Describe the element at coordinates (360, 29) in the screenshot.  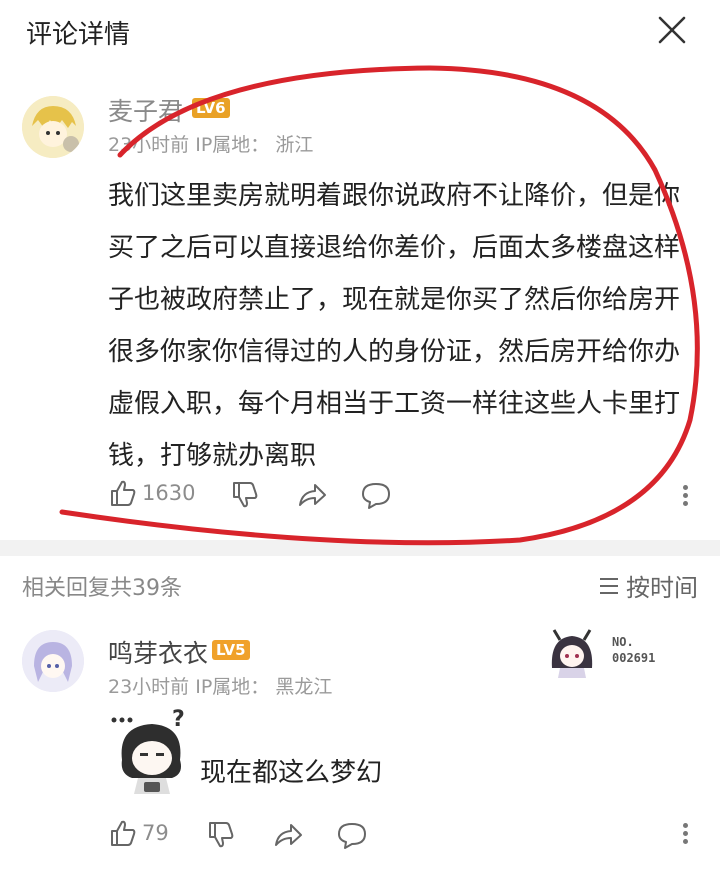
I see `top-bar: 评论详情` at that location.